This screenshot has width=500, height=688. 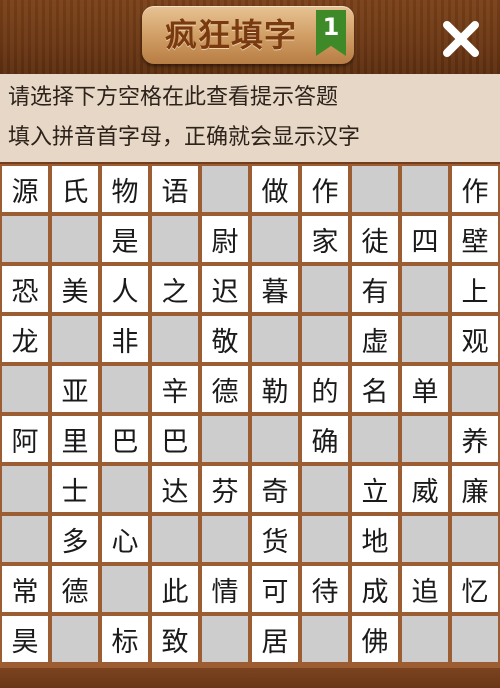 I want to click on grid-cell-filled: 语, so click(x=175, y=189).